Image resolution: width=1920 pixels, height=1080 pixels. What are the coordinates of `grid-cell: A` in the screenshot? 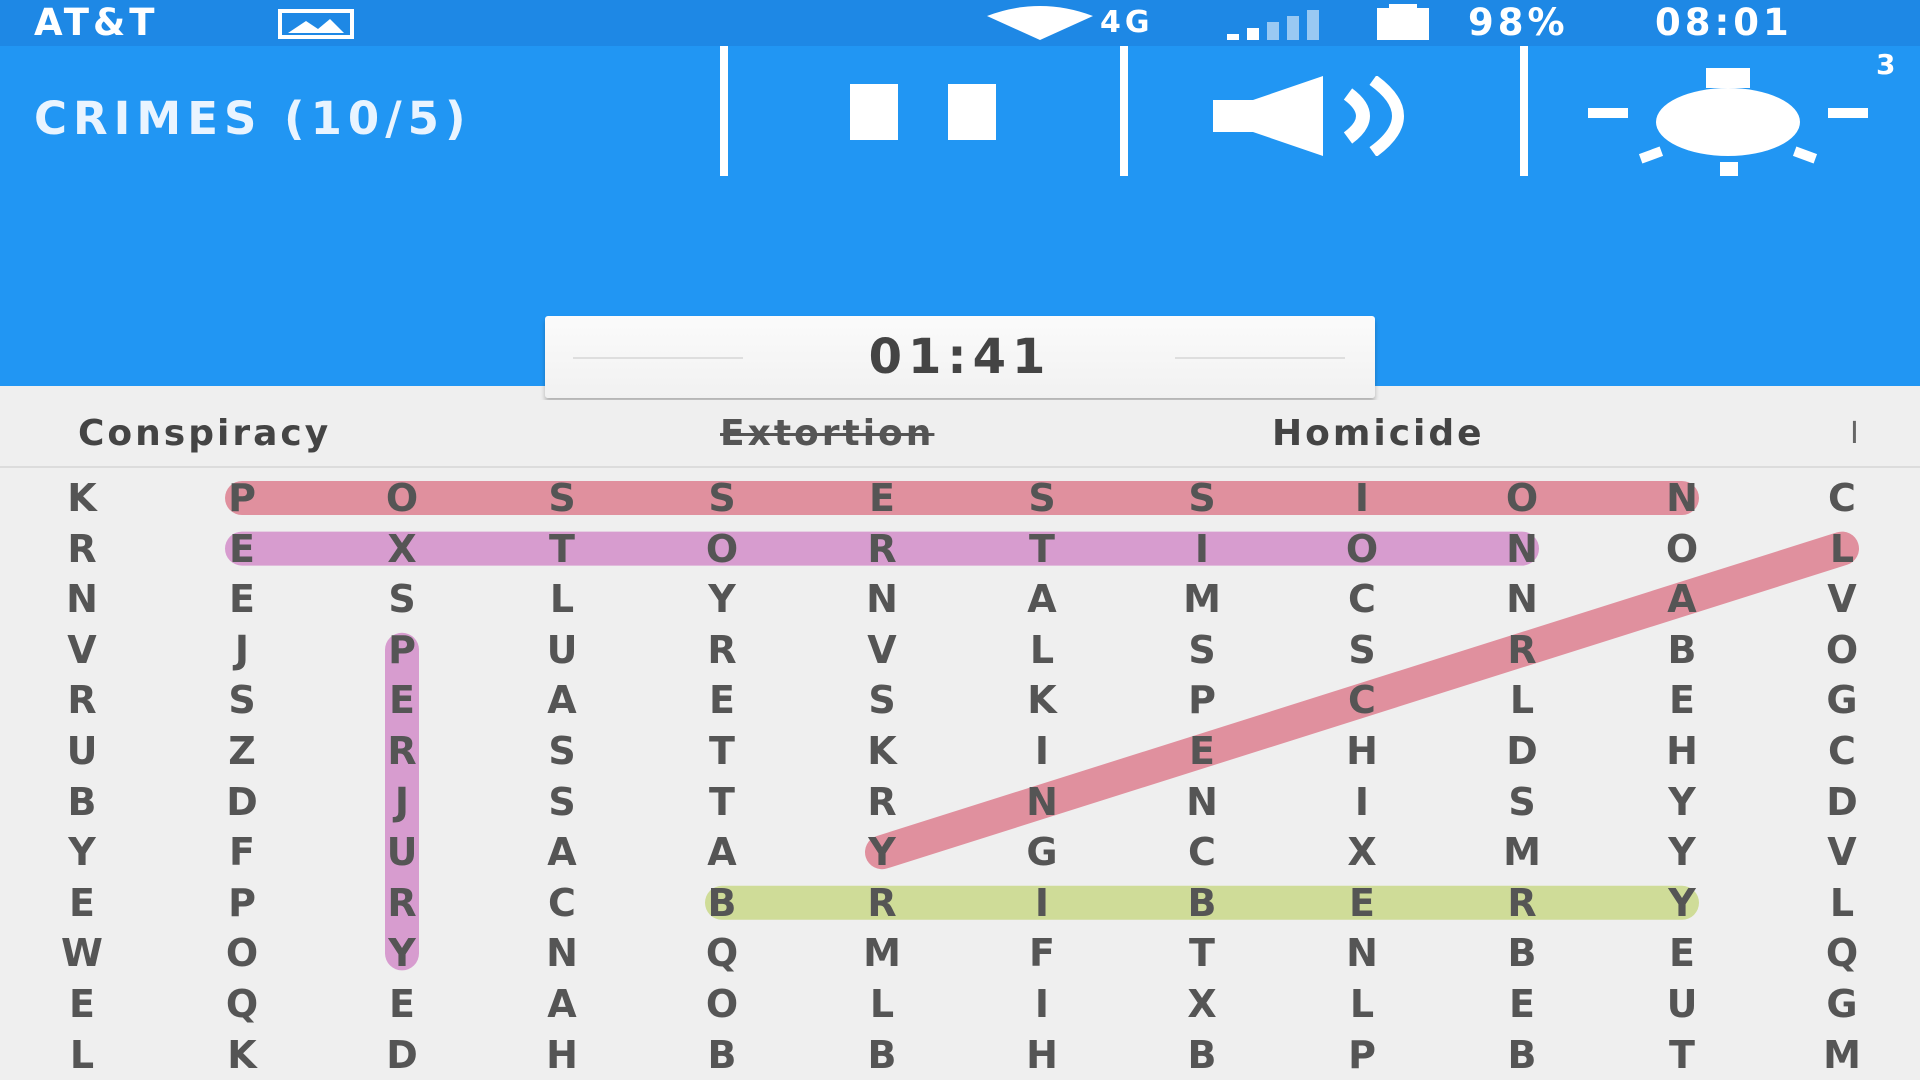 It's located at (562, 700).